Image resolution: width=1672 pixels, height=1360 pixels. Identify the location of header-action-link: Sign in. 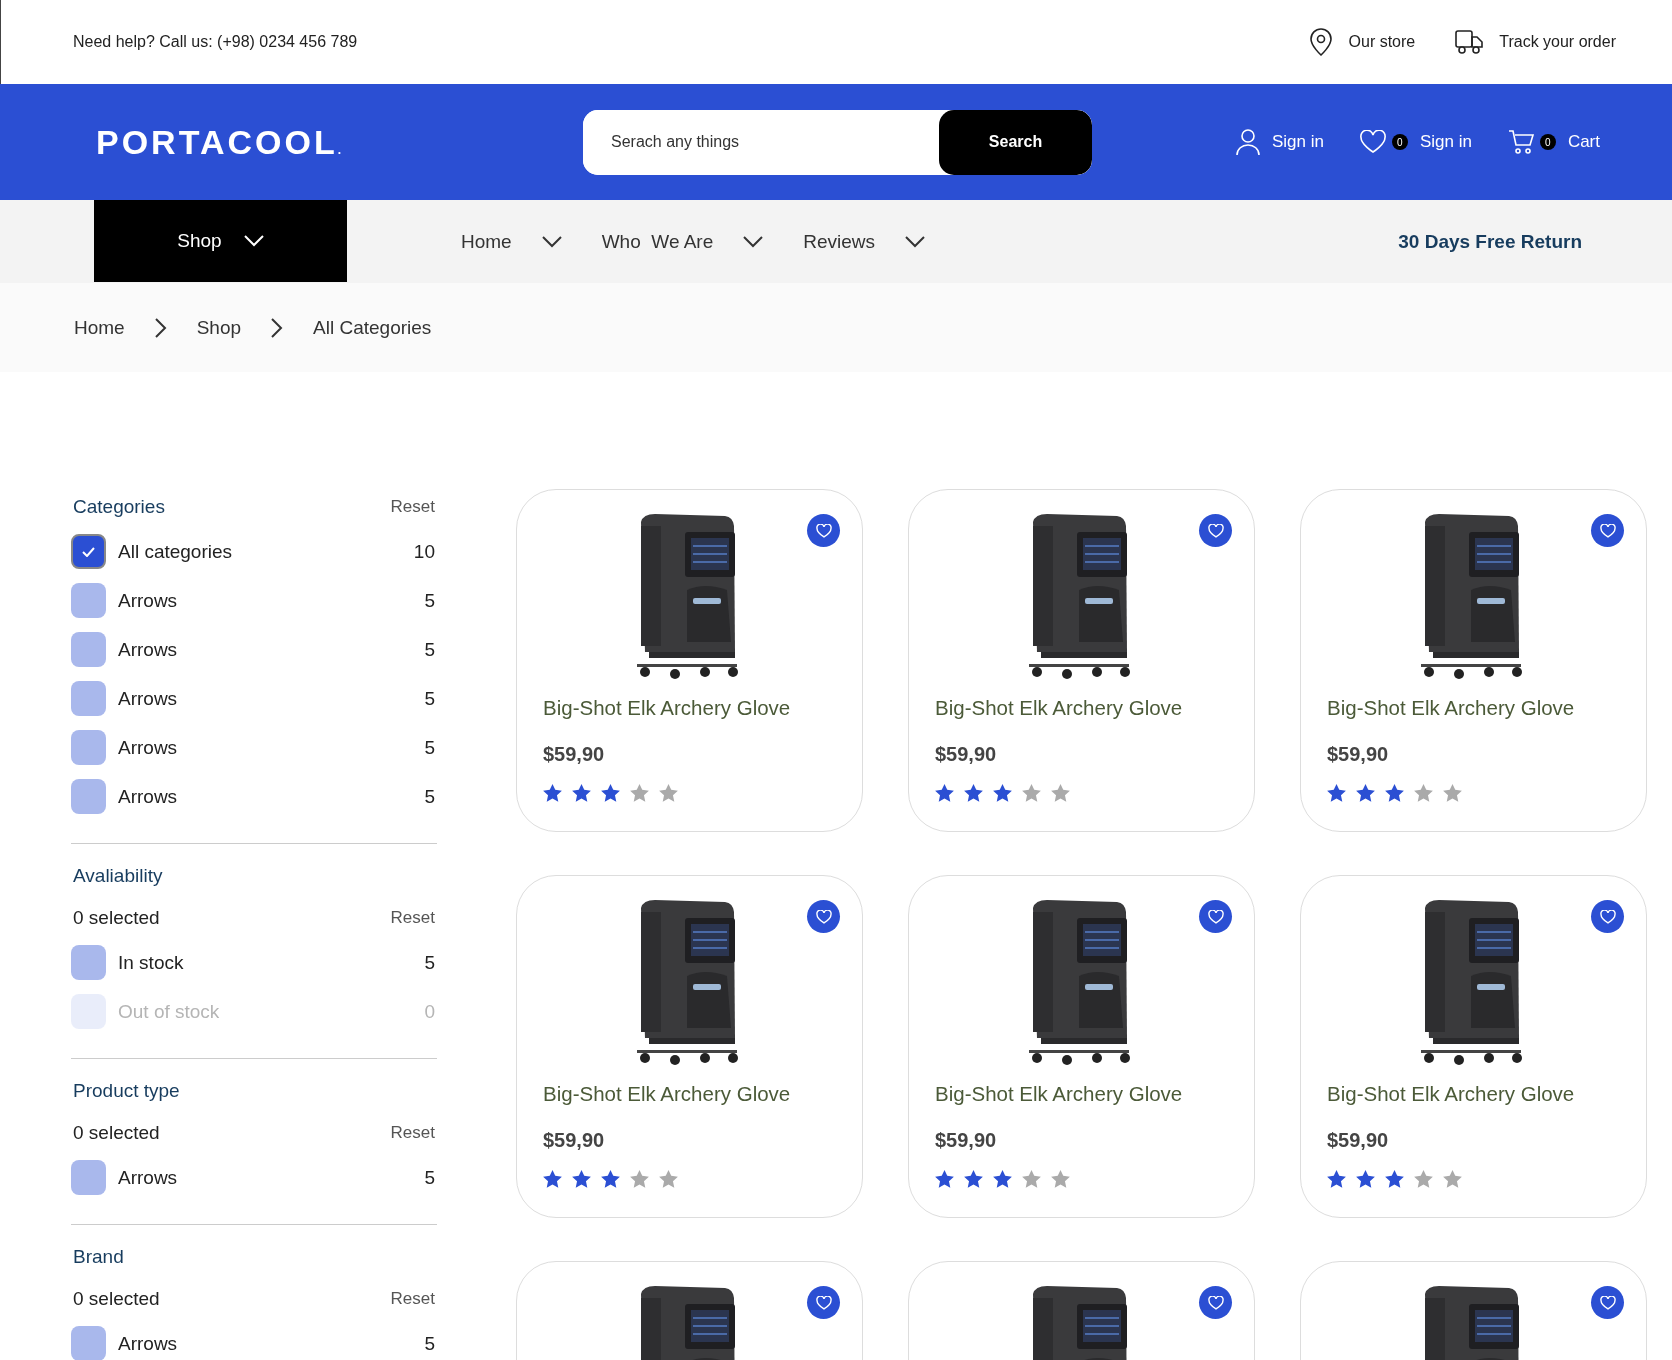
(1279, 142).